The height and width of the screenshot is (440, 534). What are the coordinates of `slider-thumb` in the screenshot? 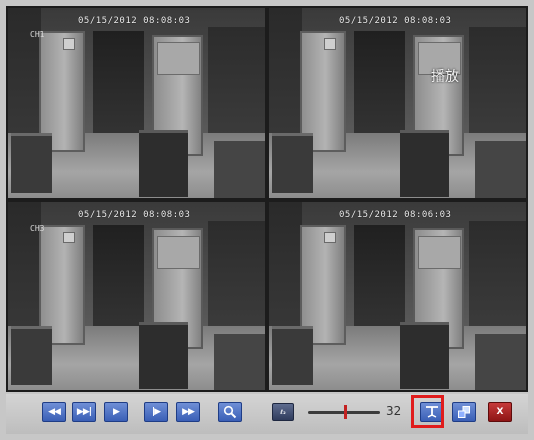 It's located at (345, 412).